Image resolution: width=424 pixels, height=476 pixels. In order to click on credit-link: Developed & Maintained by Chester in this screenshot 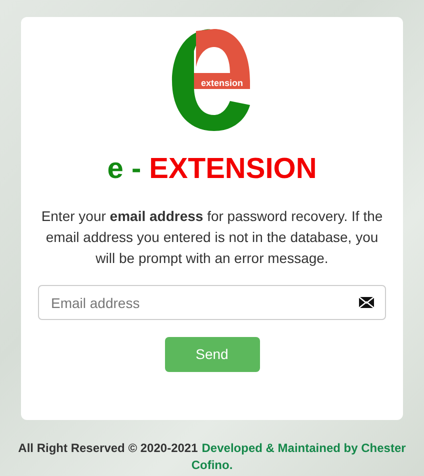, I will do `click(304, 448)`.